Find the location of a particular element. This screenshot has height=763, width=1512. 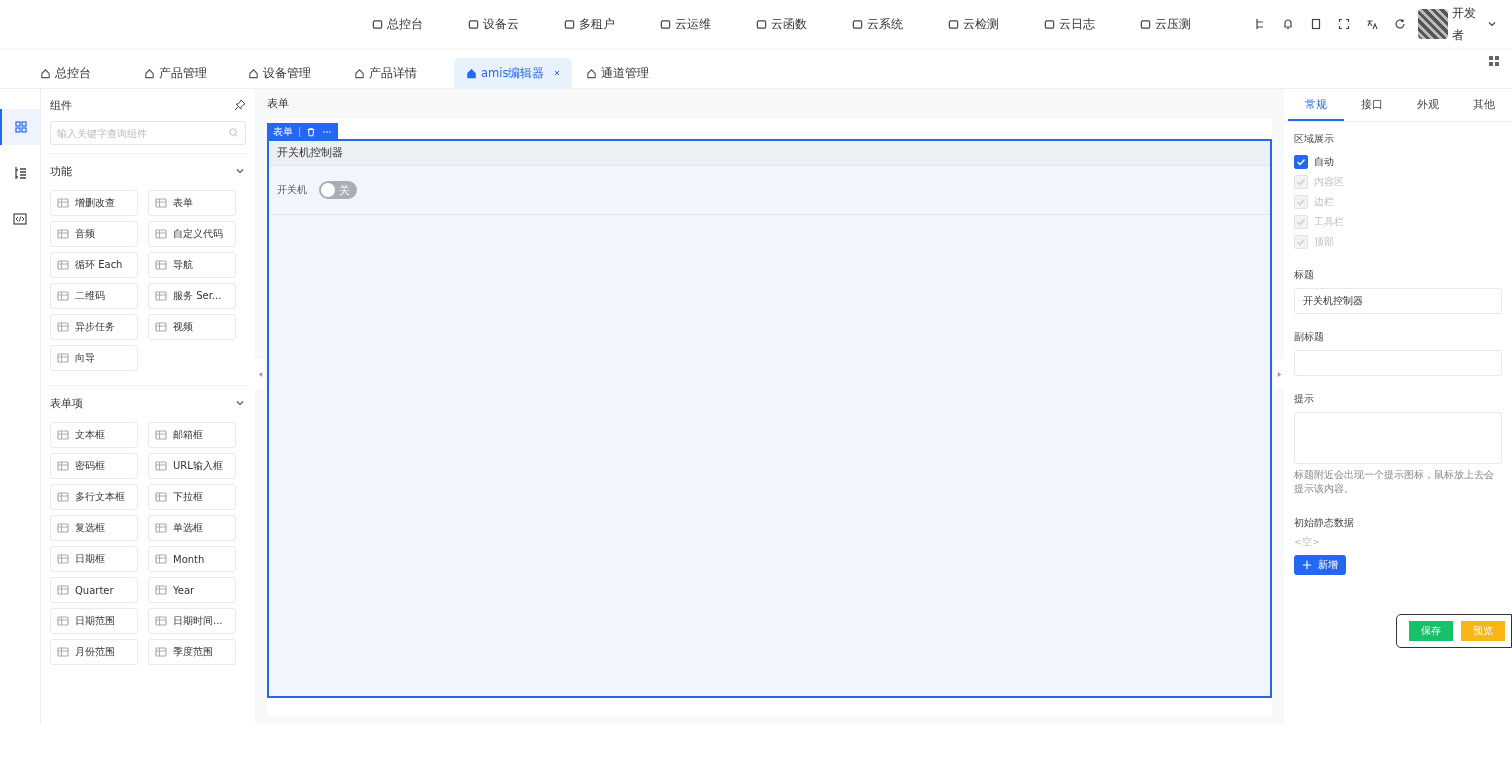

component-item: 下拉框 is located at coordinates (192, 497).